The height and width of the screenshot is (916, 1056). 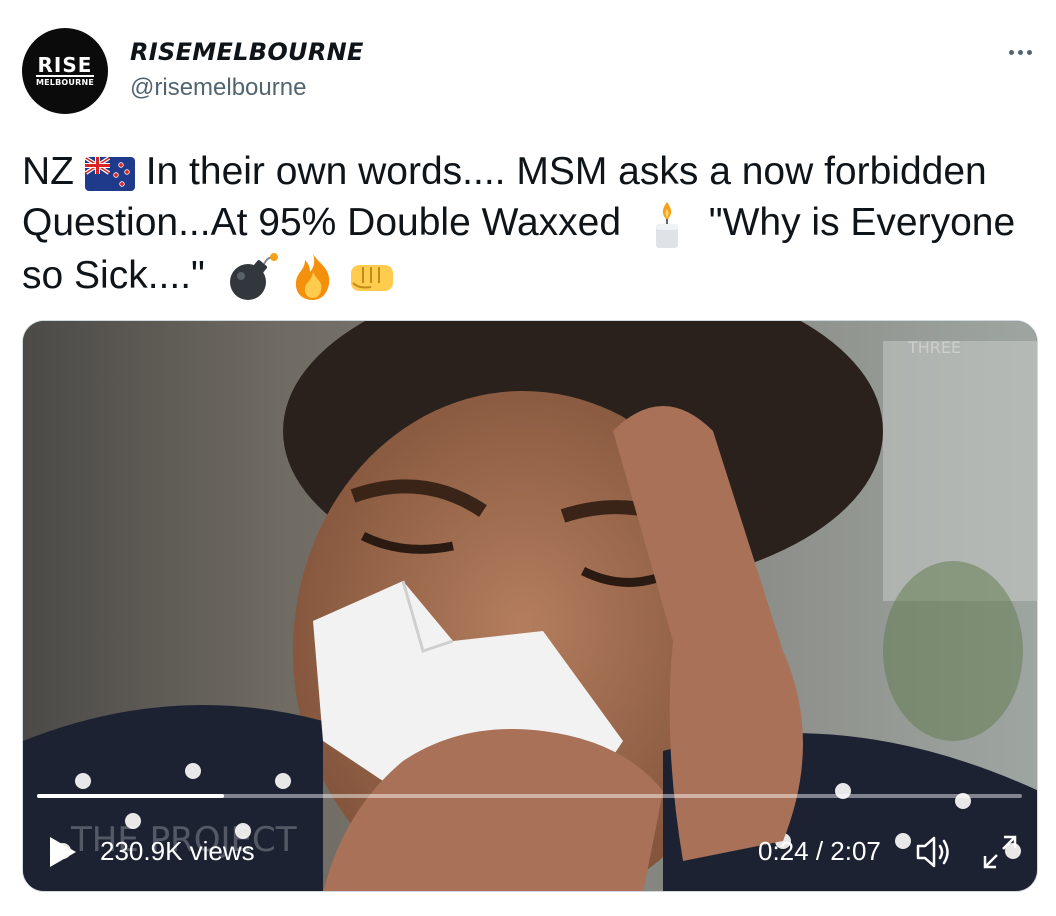 I want to click on fullscreen-button, so click(x=1000, y=852).